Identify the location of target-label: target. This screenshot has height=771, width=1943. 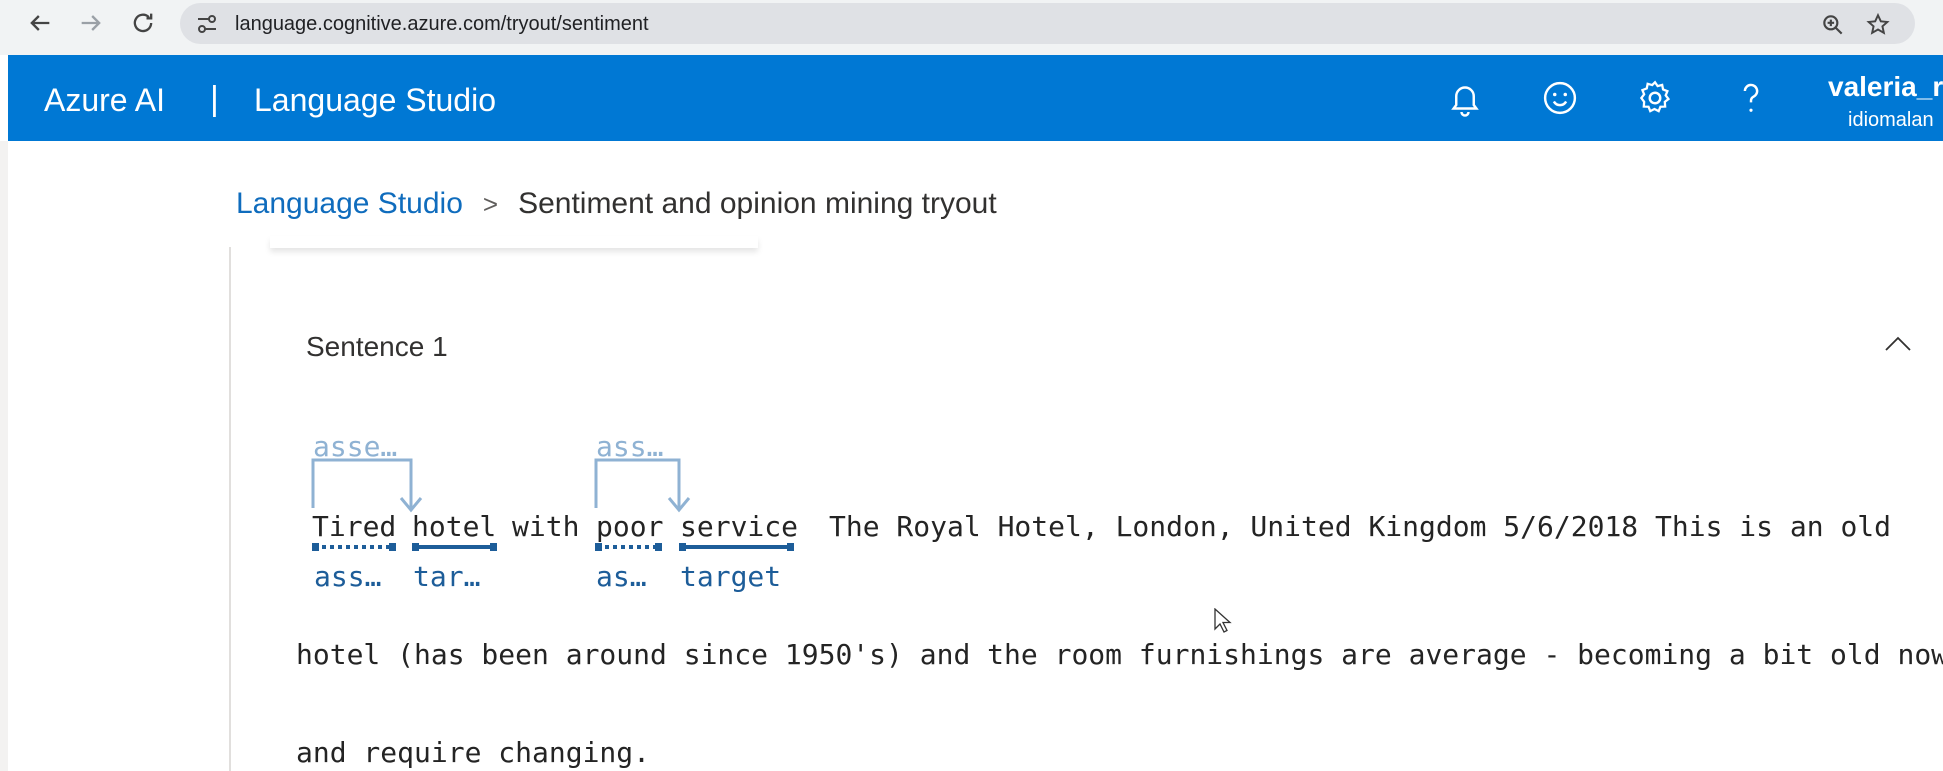
(730, 576).